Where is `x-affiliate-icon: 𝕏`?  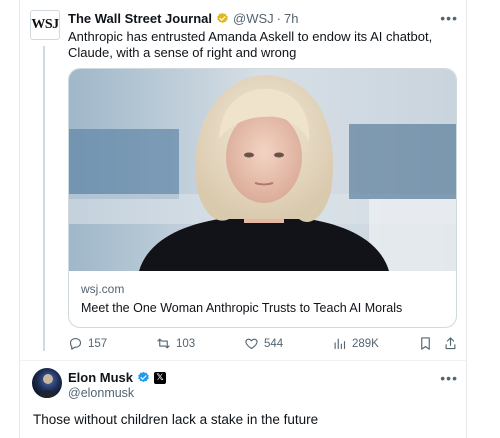
x-affiliate-icon: 𝕏 is located at coordinates (160, 377).